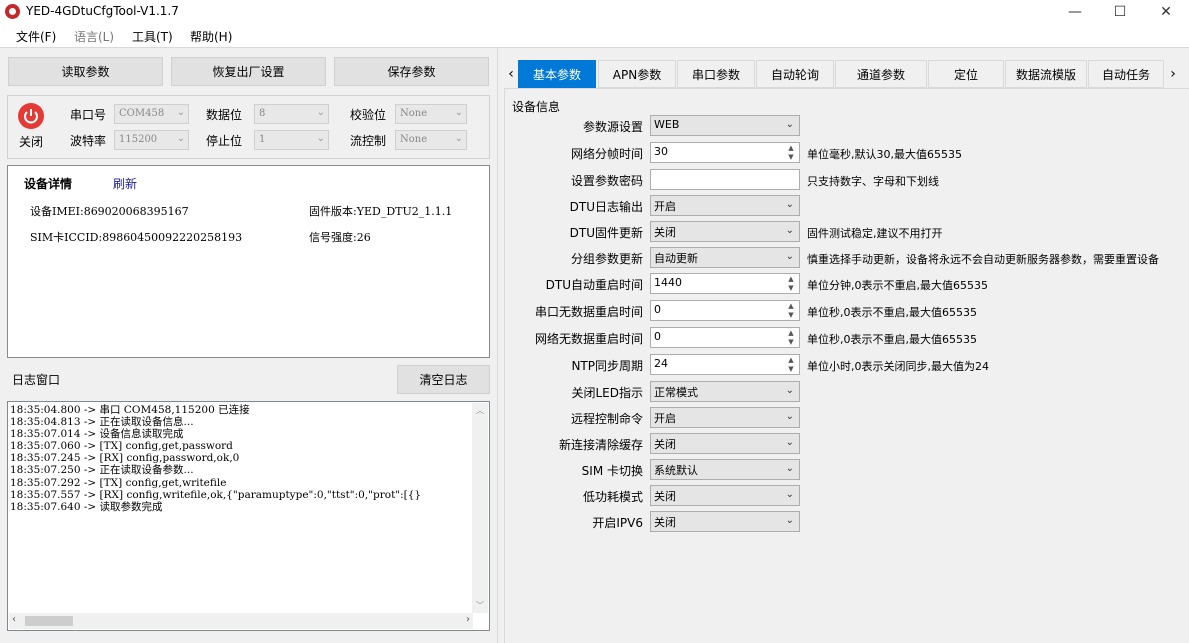 This screenshot has width=1189, height=643. I want to click on maximize-button: ☐, so click(1120, 11).